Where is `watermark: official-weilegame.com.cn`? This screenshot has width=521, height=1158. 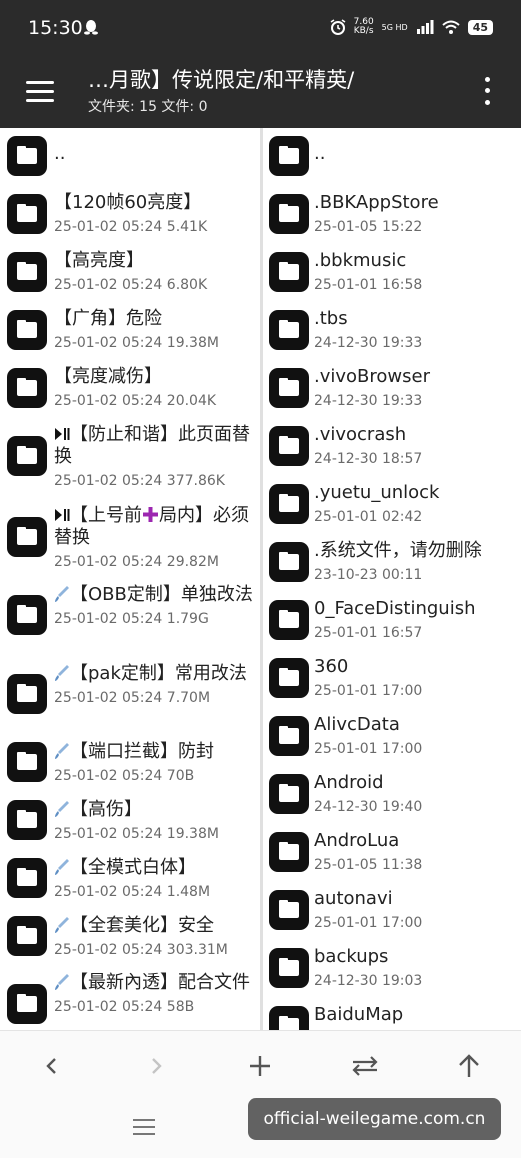 watermark: official-weilegame.com.cn is located at coordinates (374, 1119).